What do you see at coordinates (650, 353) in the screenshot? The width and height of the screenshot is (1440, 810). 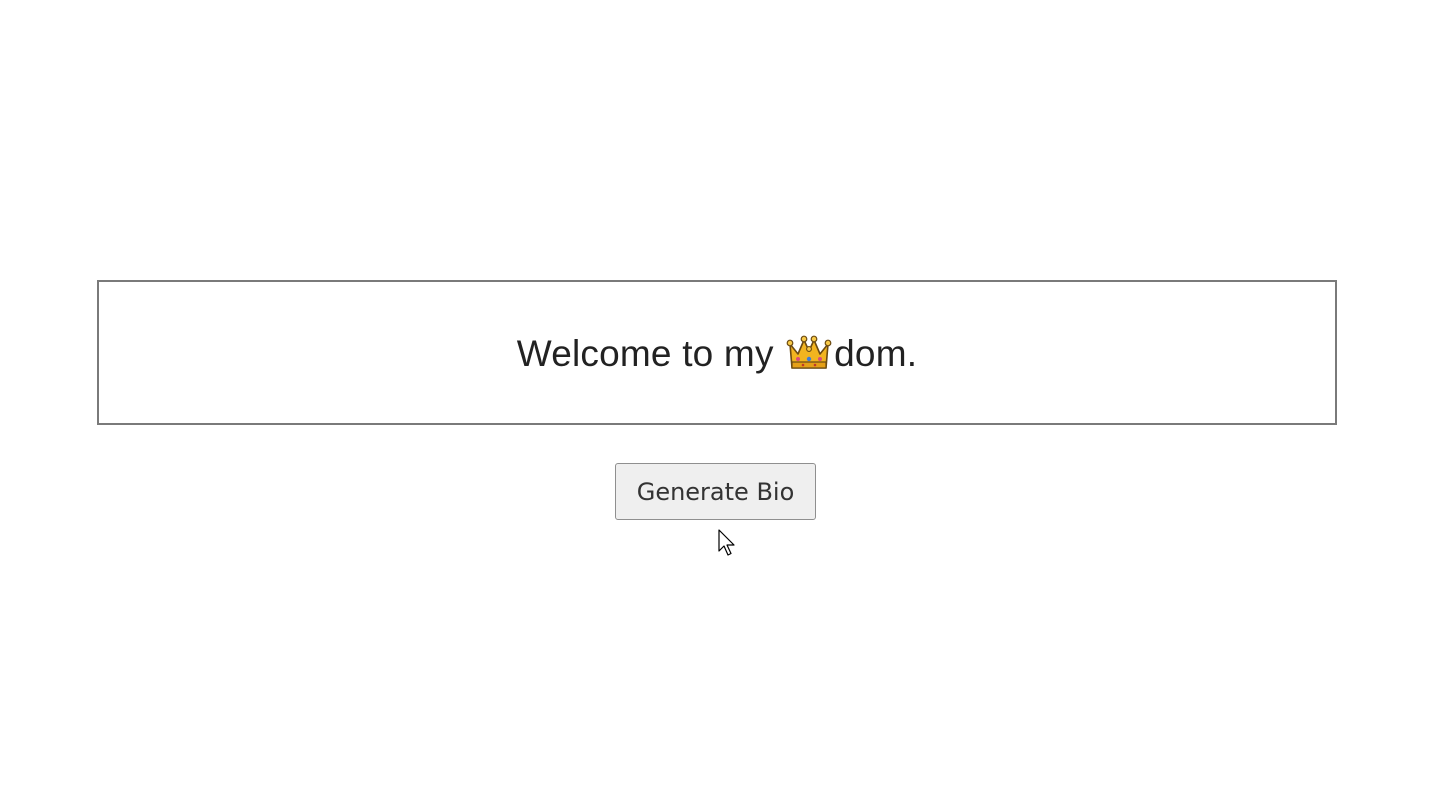 I see `bio-text-before: Welcome to my` at bounding box center [650, 353].